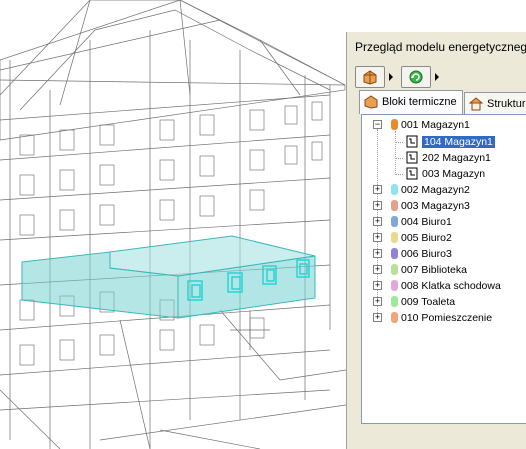  Describe the element at coordinates (434, 270) in the screenshot. I see `tree-item-label: 007 Biblioteka` at that location.